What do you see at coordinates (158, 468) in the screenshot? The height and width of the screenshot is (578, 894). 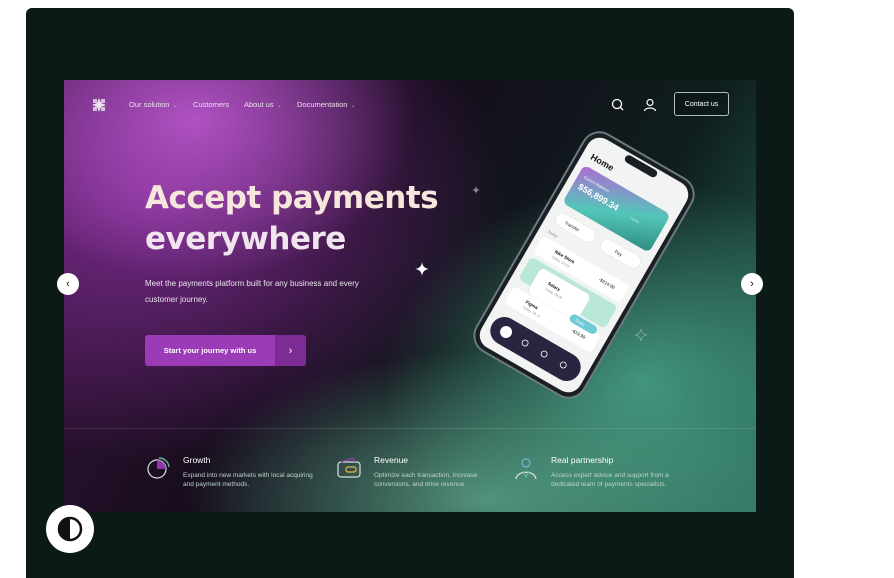 I see `pie-chart-icon` at bounding box center [158, 468].